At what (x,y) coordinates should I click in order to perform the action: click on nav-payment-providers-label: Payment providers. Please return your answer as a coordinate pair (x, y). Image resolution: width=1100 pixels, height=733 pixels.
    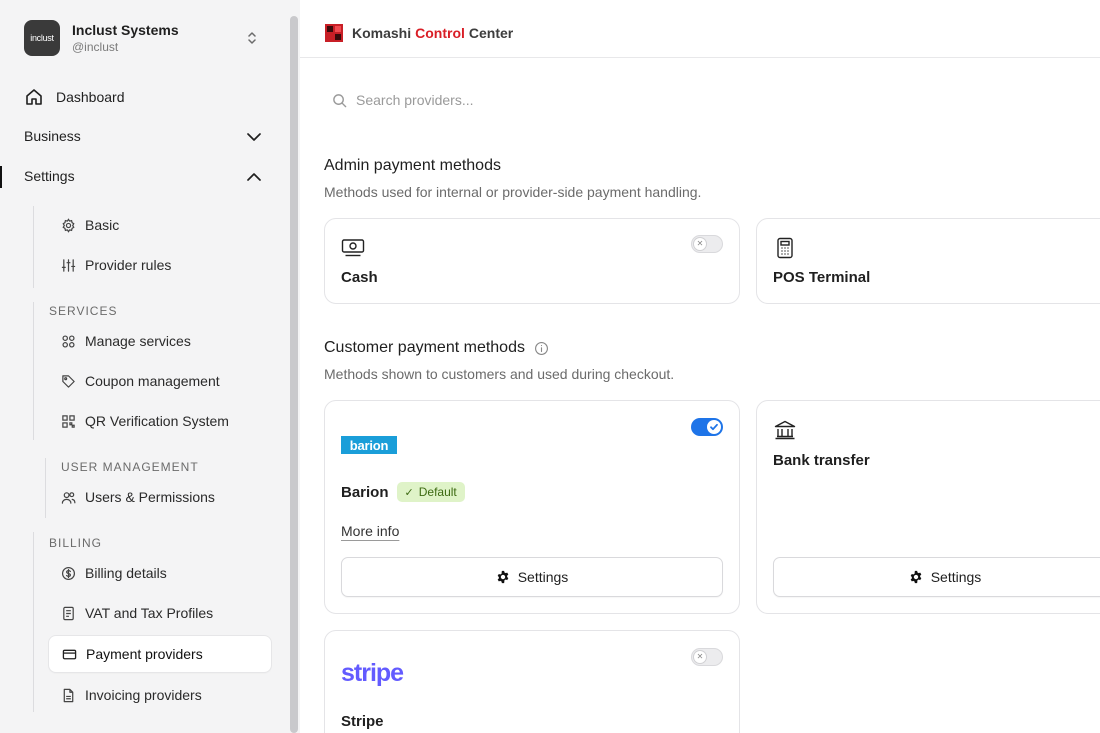
    Looking at the image, I should click on (144, 654).